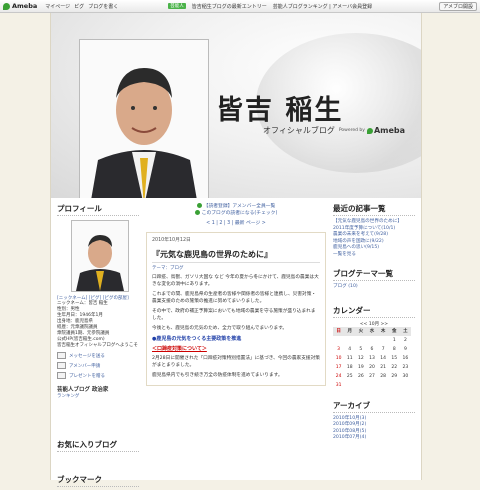 This screenshot has height=490, width=480. I want to click on weekday-header: 水, so click(372, 331).